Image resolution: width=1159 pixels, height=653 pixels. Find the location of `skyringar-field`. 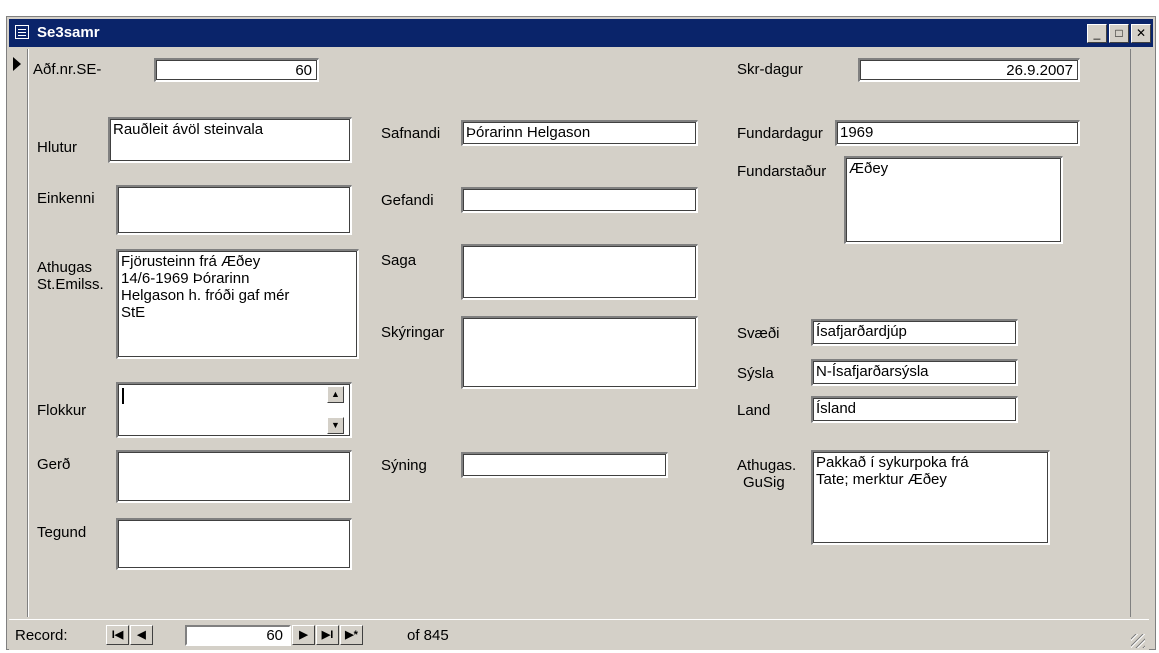

skyringar-field is located at coordinates (579, 352).